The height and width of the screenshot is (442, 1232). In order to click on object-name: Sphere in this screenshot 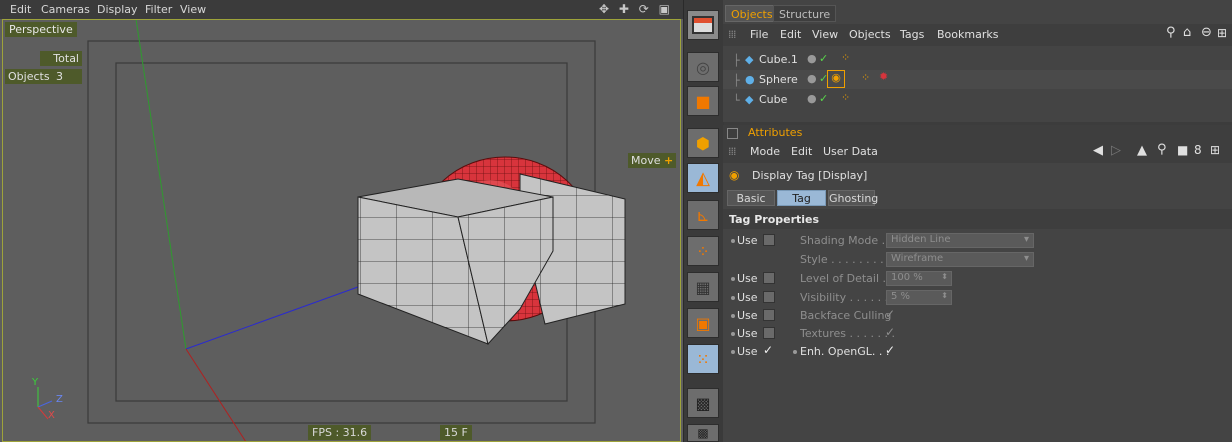, I will do `click(778, 79)`.